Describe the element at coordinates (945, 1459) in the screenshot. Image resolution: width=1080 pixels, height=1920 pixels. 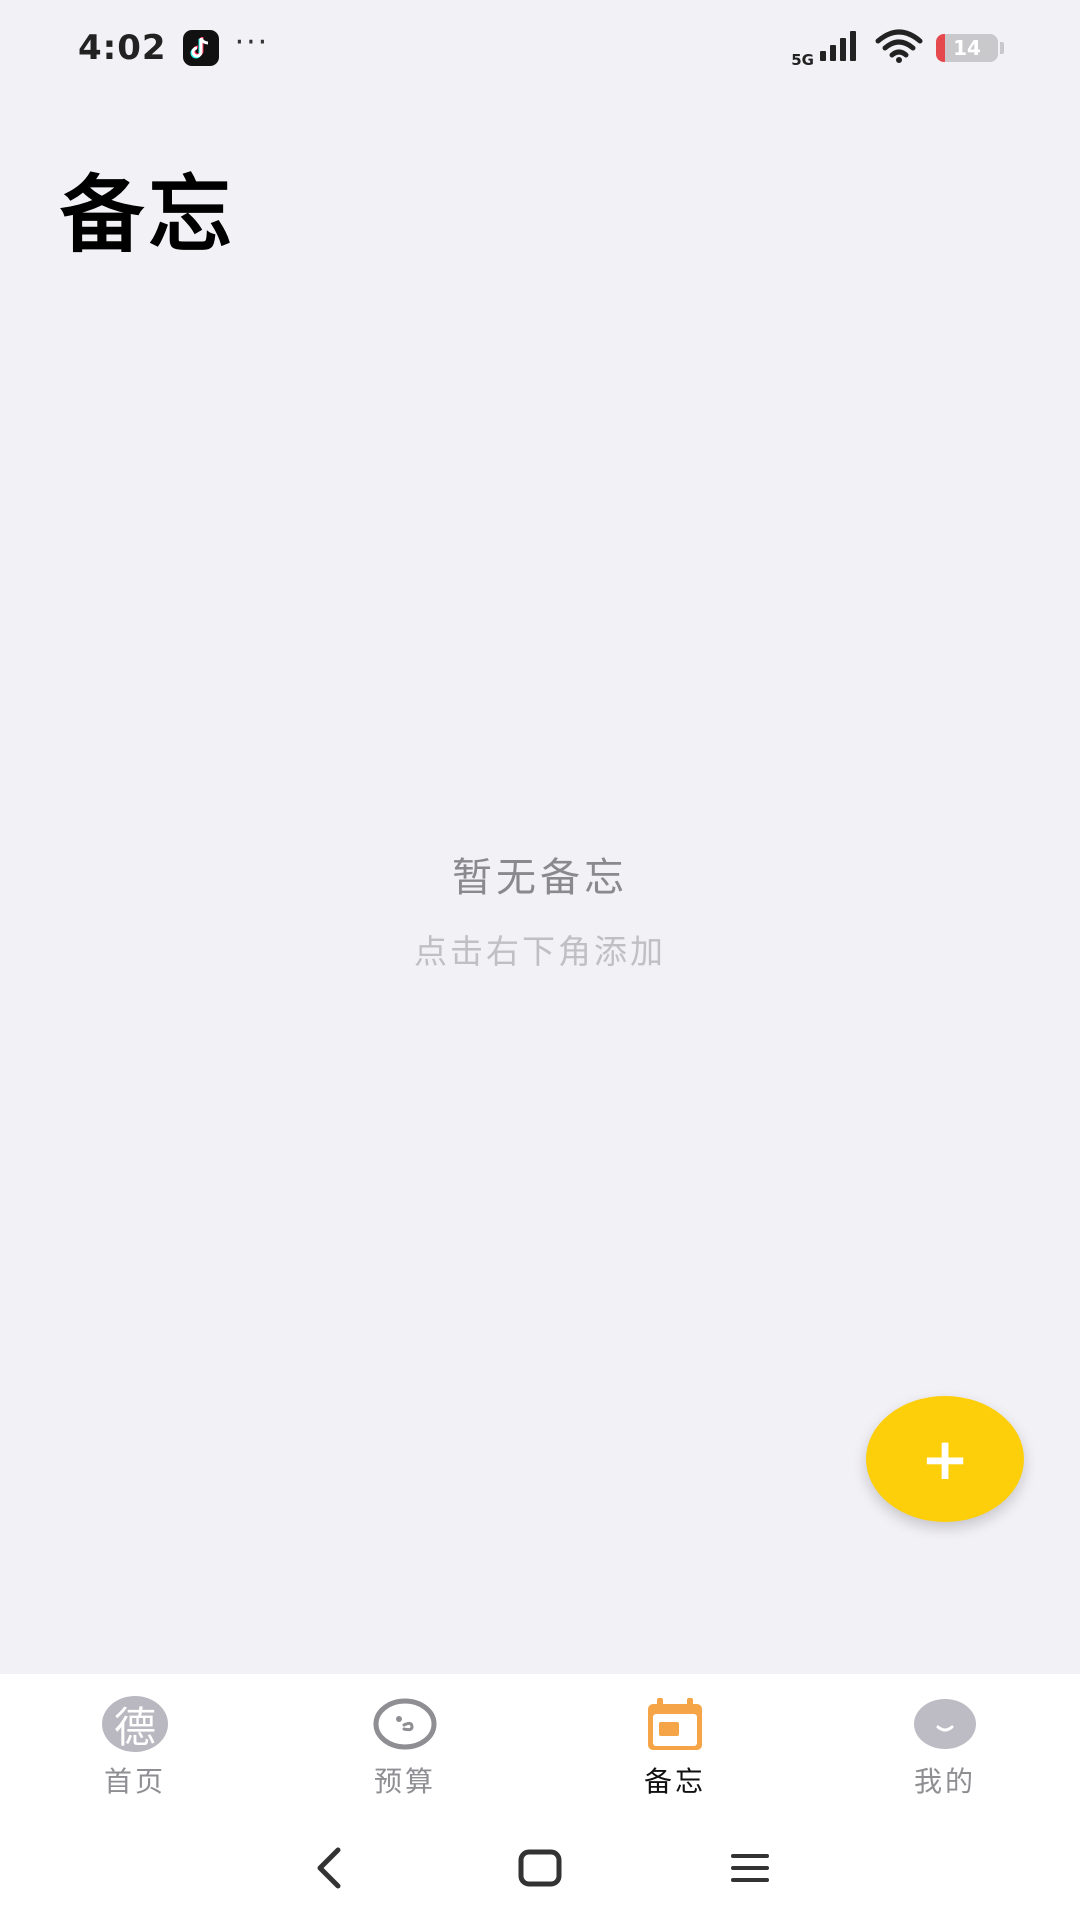
I see `add-memo-button: +` at that location.